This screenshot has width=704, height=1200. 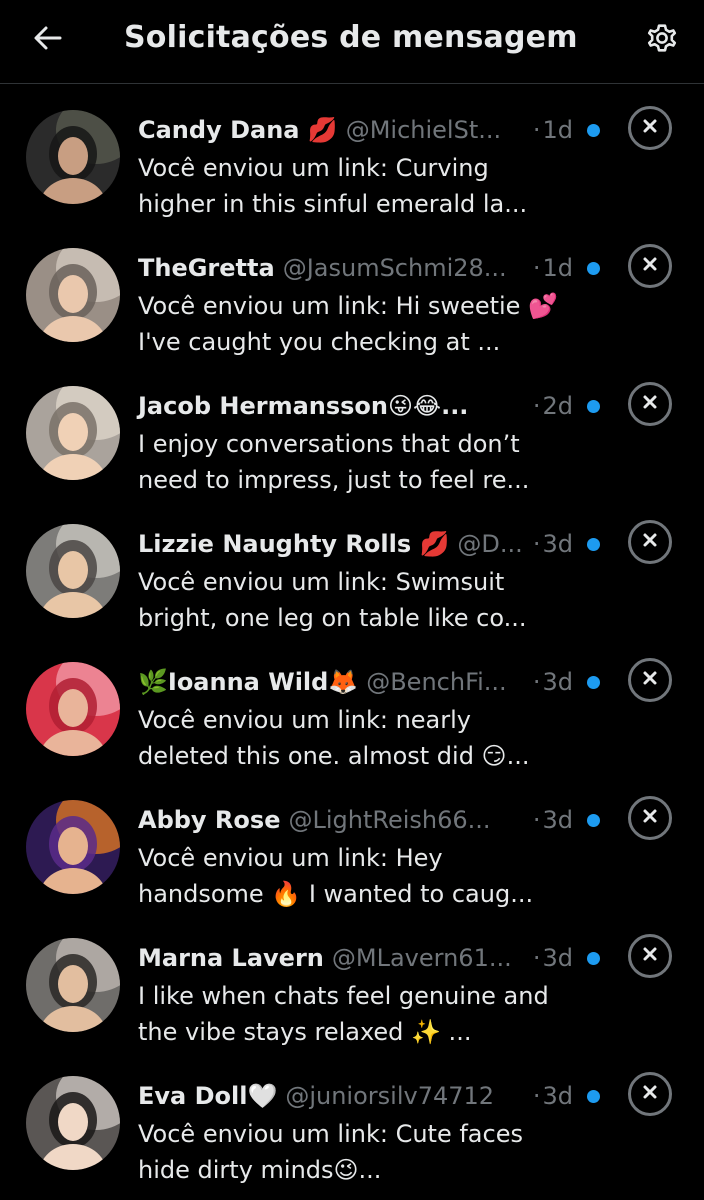 I want to click on display-name: Marna Lavern, so click(x=231, y=958).